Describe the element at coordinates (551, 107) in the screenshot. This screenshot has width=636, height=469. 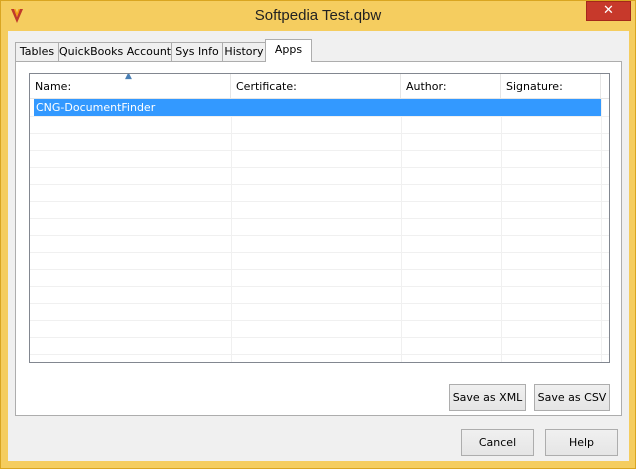
I see `cell-signature` at that location.